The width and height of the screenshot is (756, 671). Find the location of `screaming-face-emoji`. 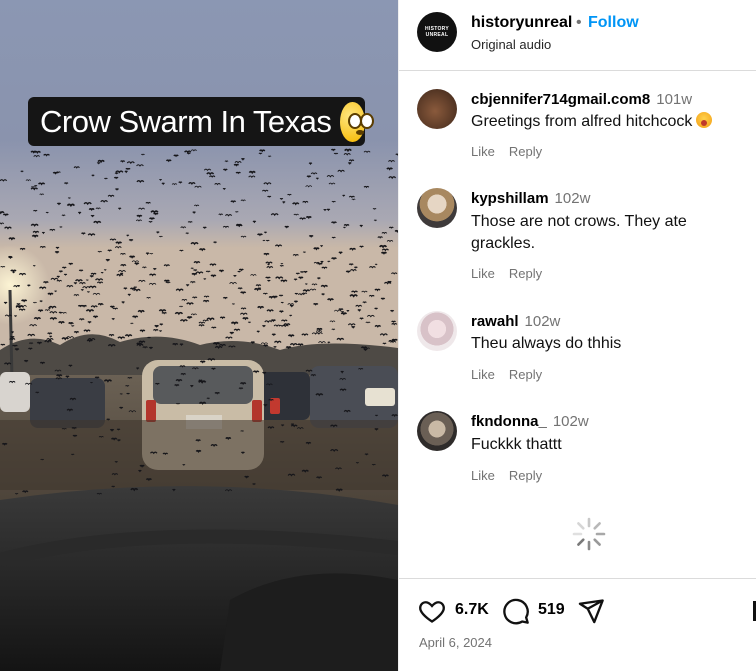

screaming-face-emoji is located at coordinates (704, 120).